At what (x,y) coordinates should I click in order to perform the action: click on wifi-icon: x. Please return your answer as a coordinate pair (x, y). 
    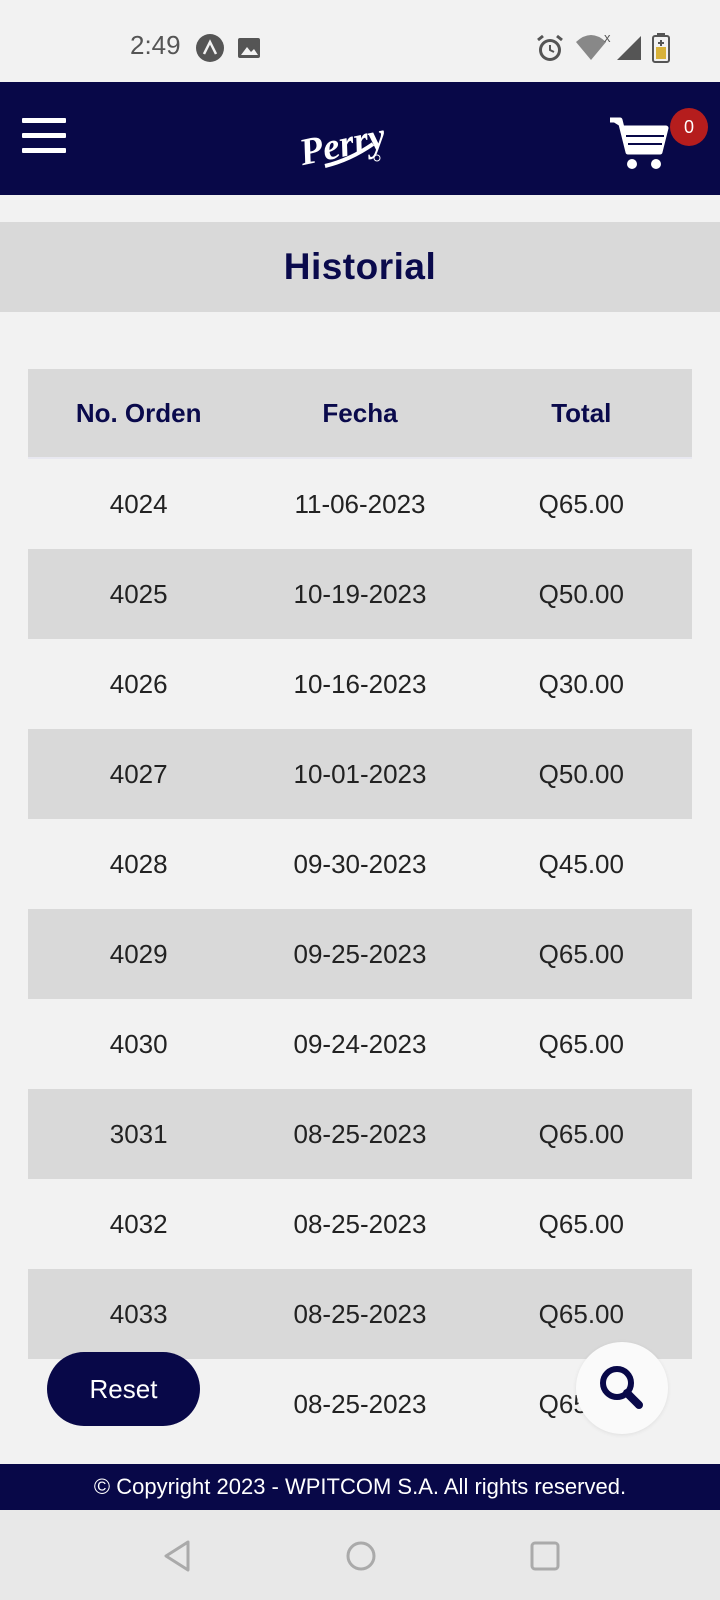
    Looking at the image, I should click on (593, 45).